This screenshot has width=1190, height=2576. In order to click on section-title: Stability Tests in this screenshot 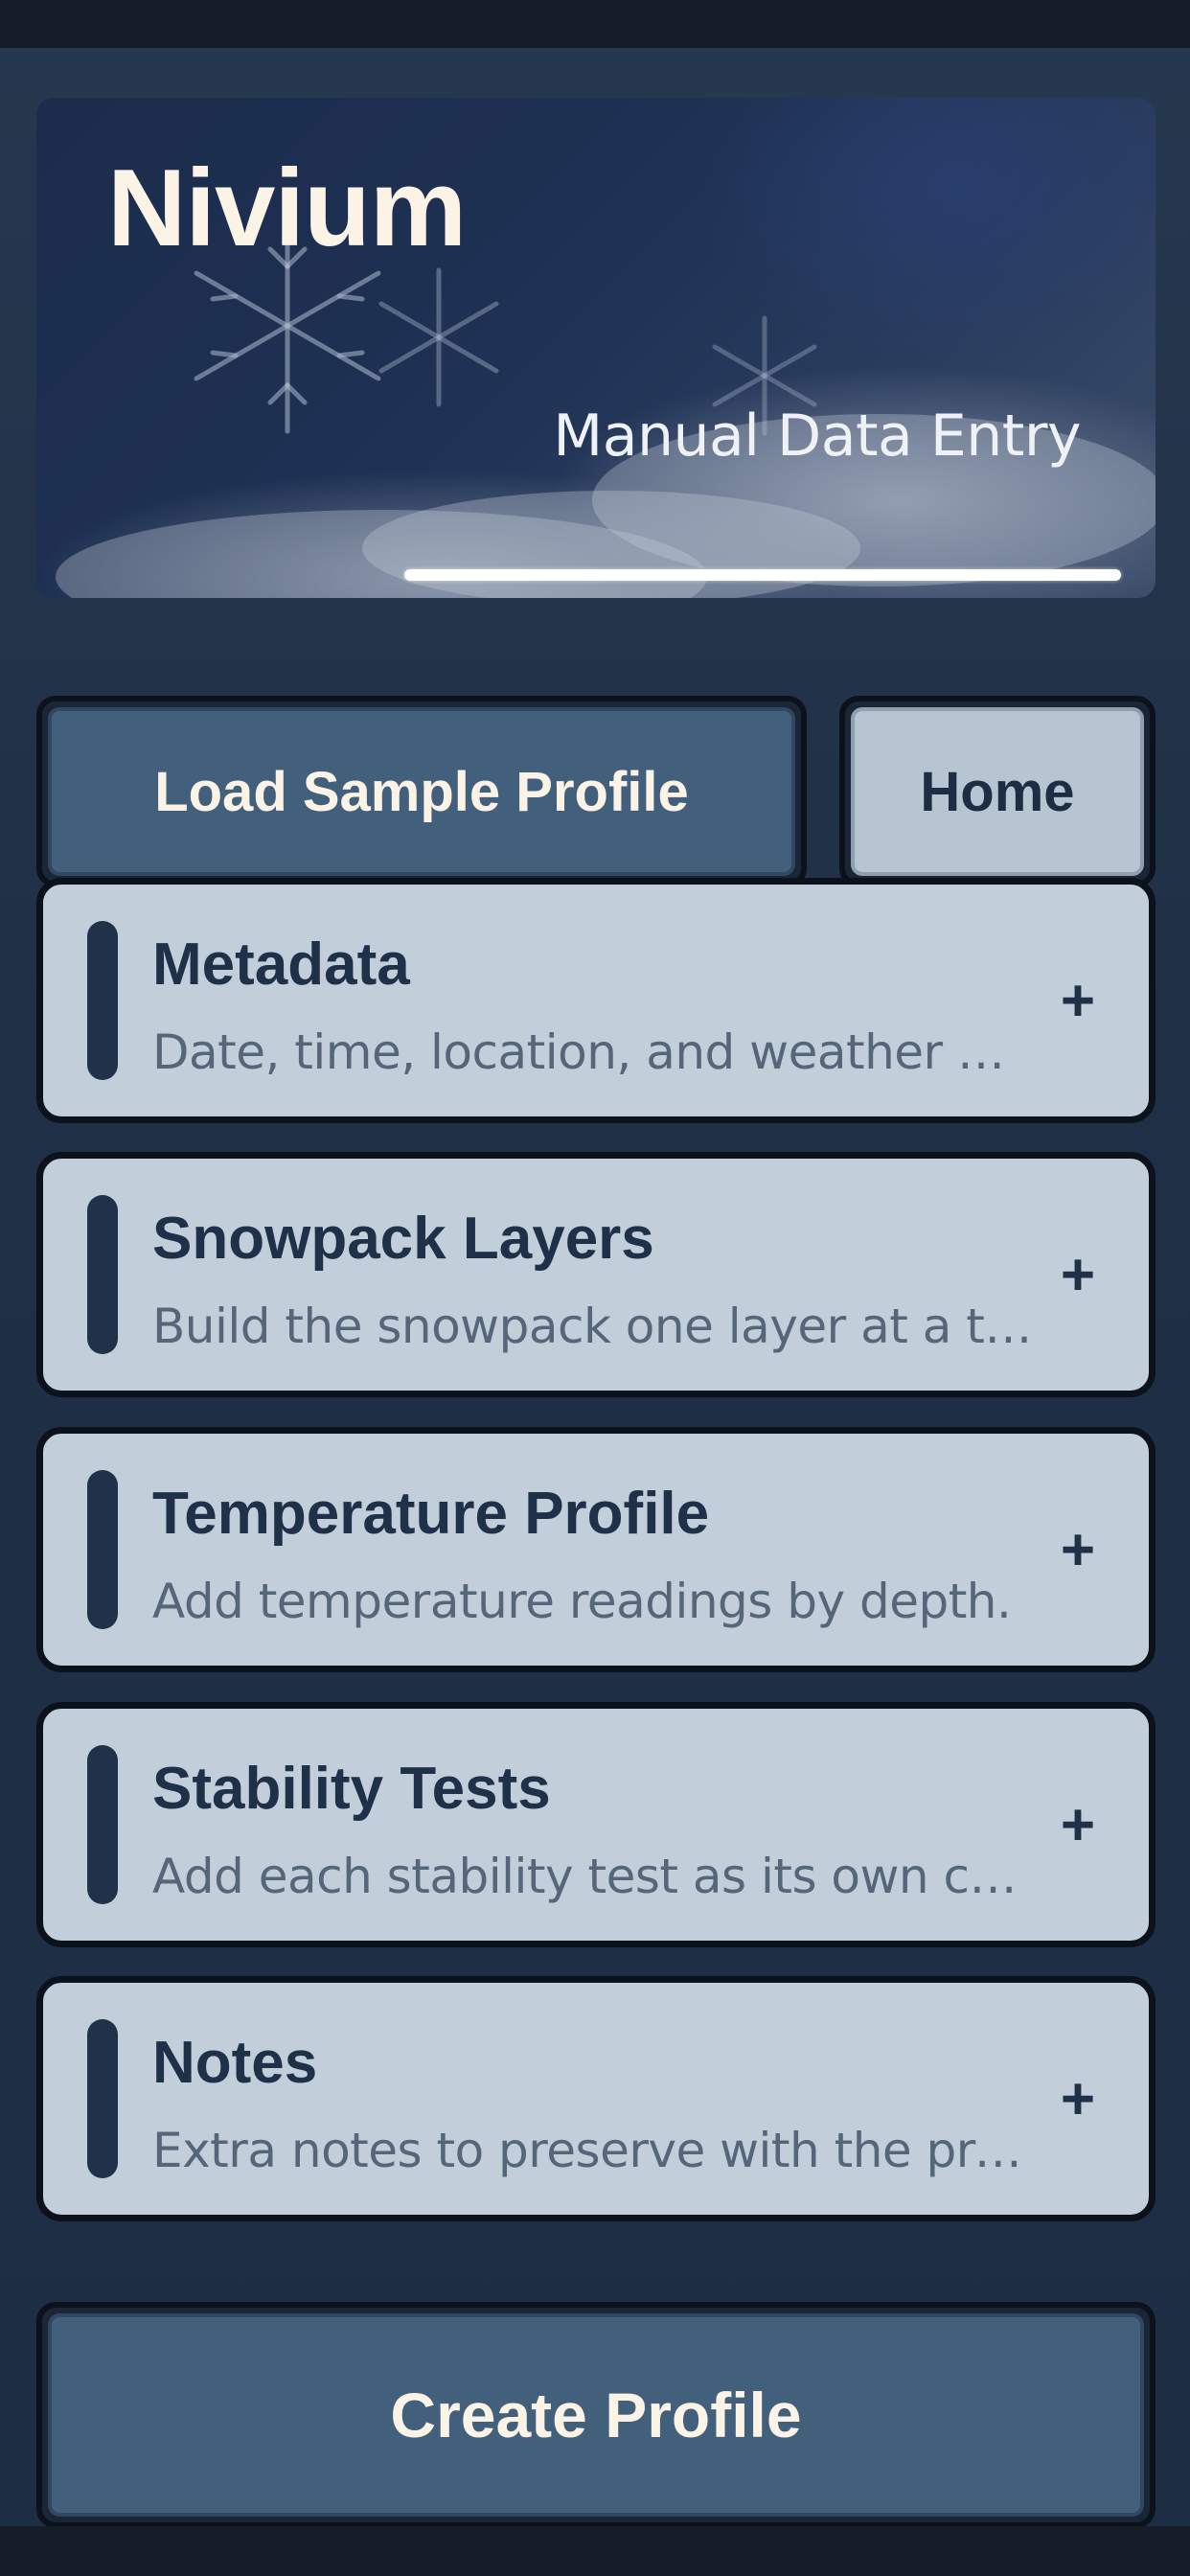, I will do `click(351, 1789)`.